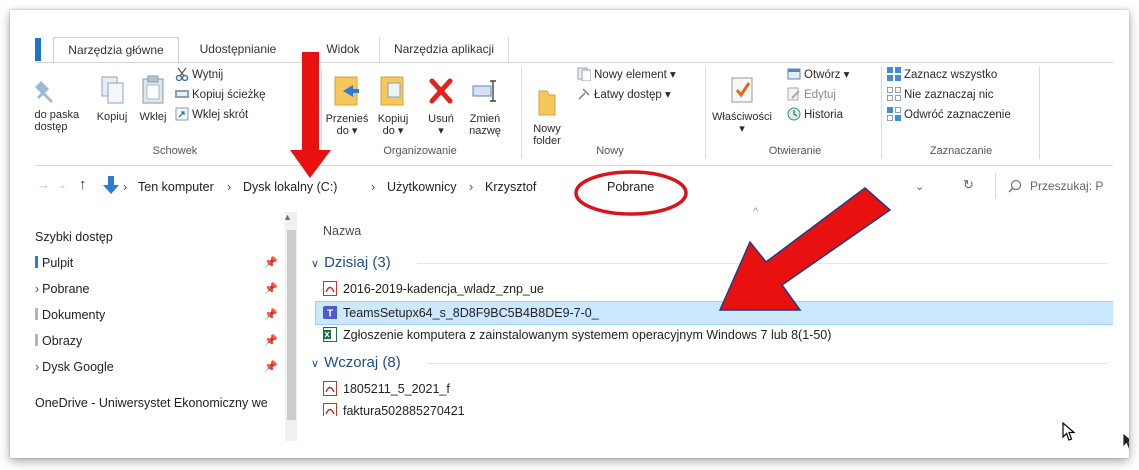 The image size is (1139, 470). Describe the element at coordinates (1125, 441) in the screenshot. I see `pointer-cursor-icon` at that location.